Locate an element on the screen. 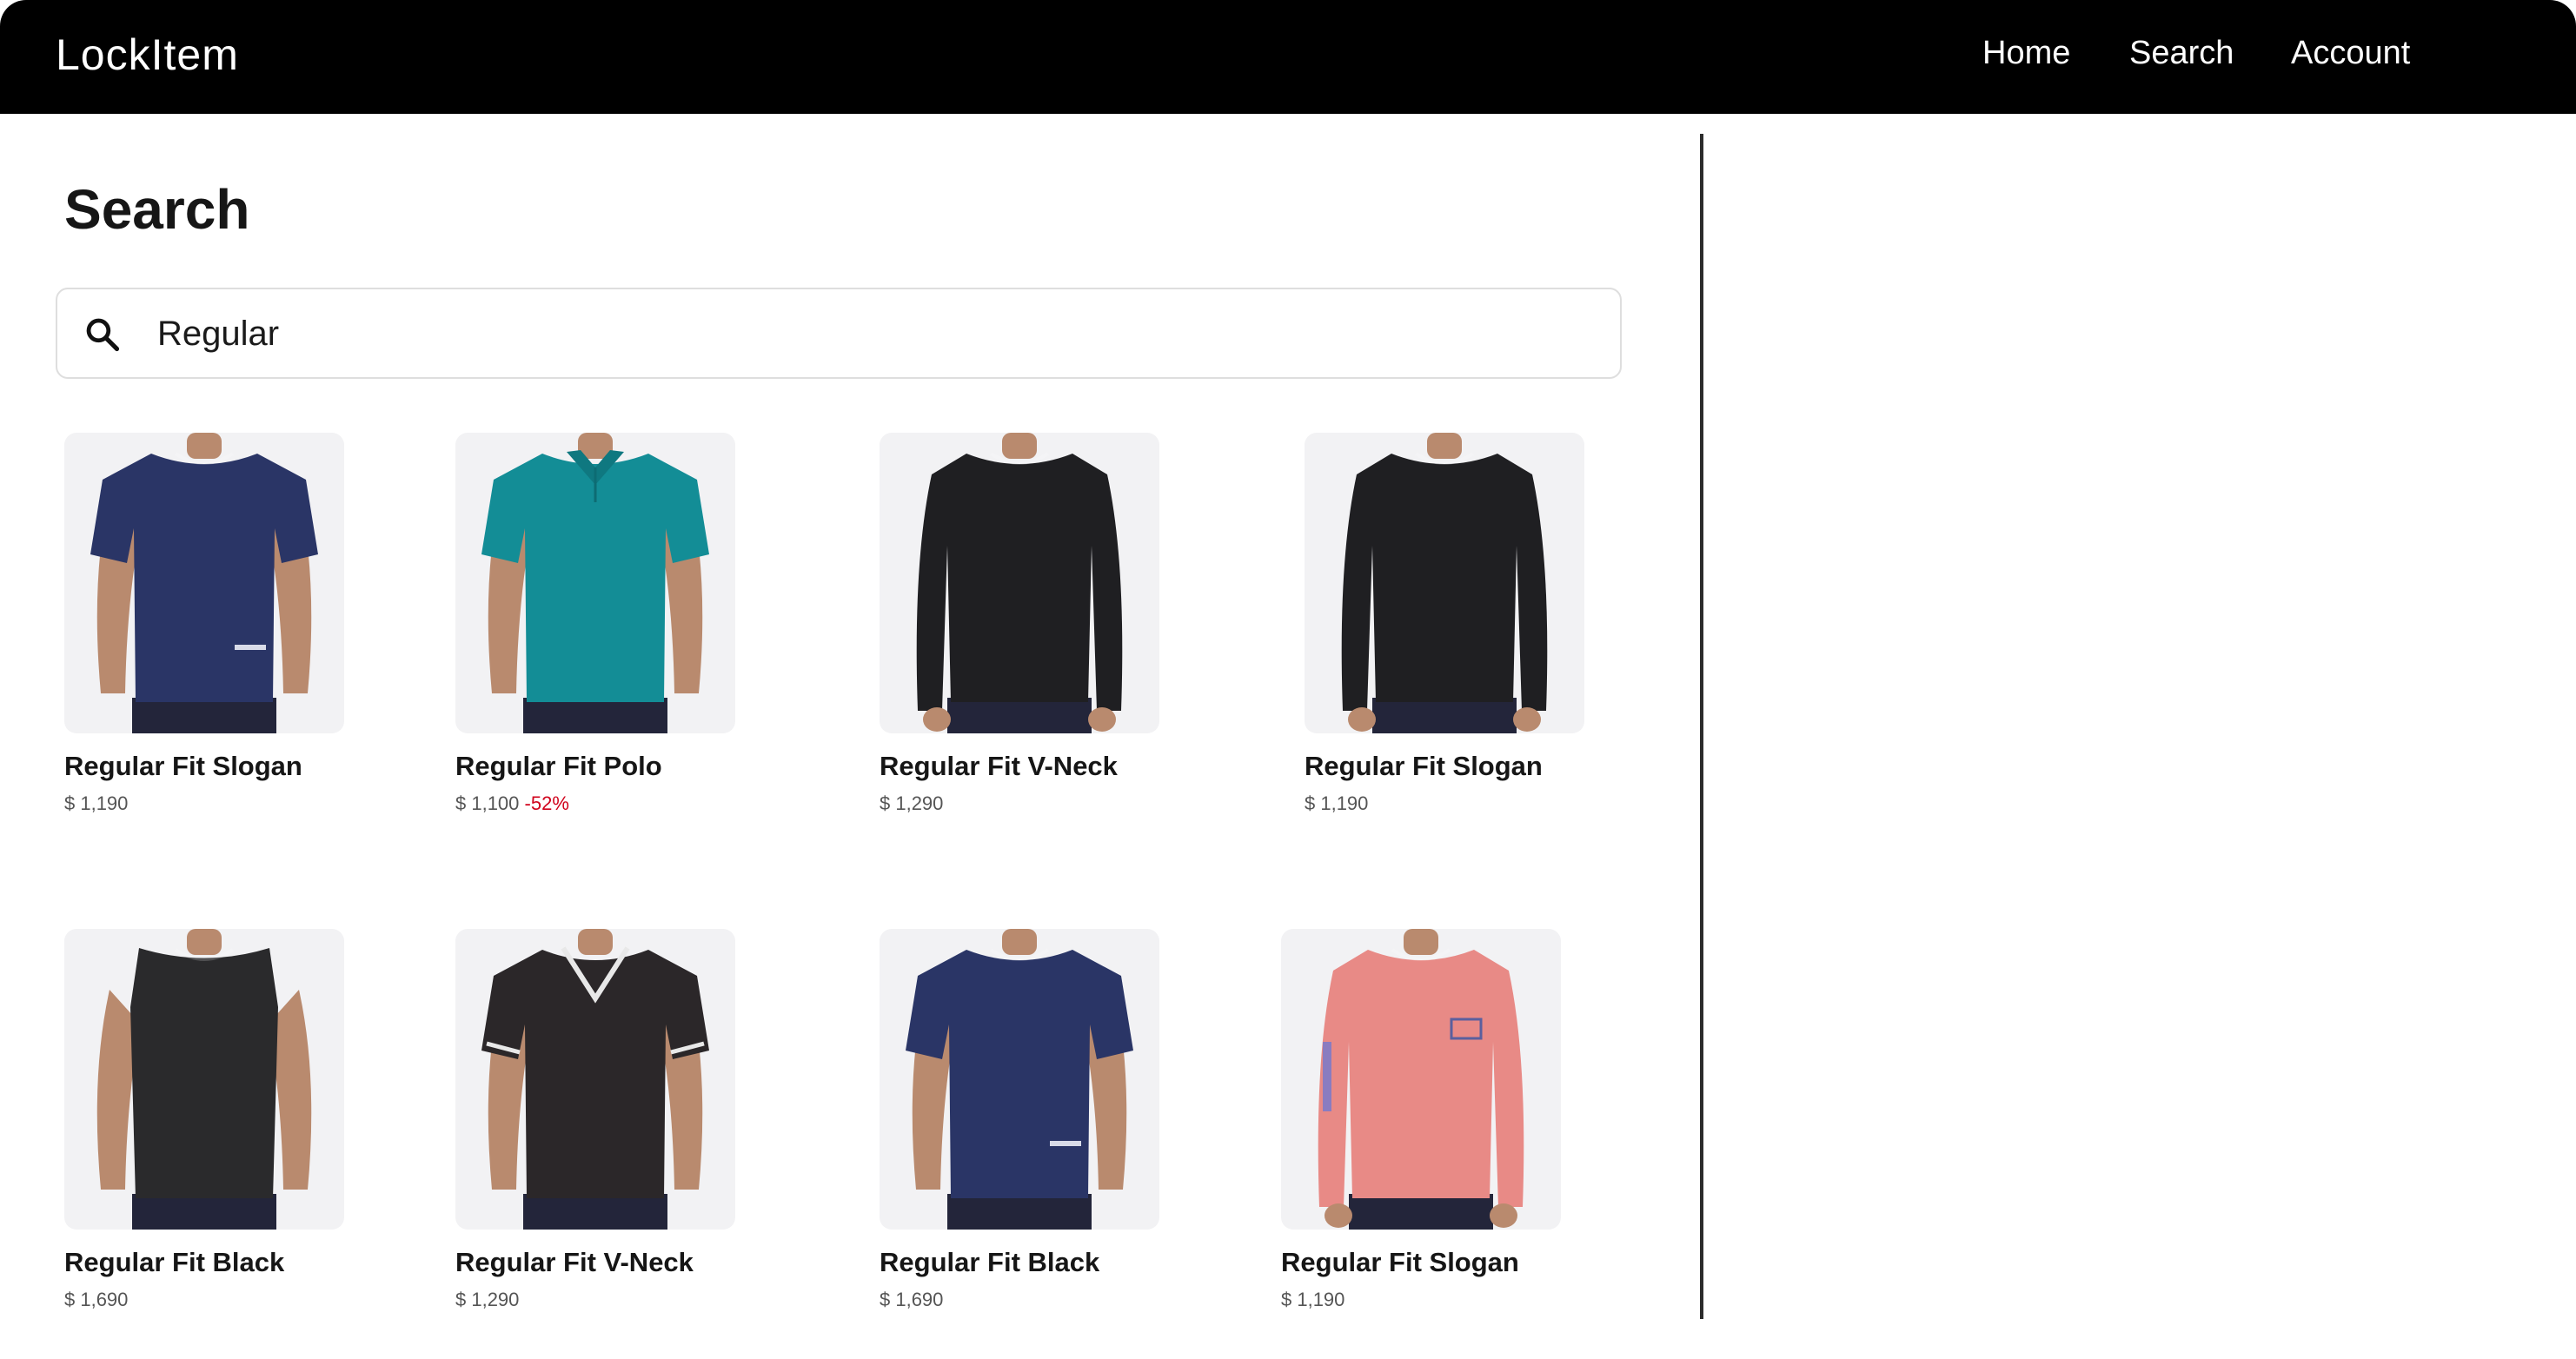 The height and width of the screenshot is (1359, 2576). page-title: Search is located at coordinates (157, 209).